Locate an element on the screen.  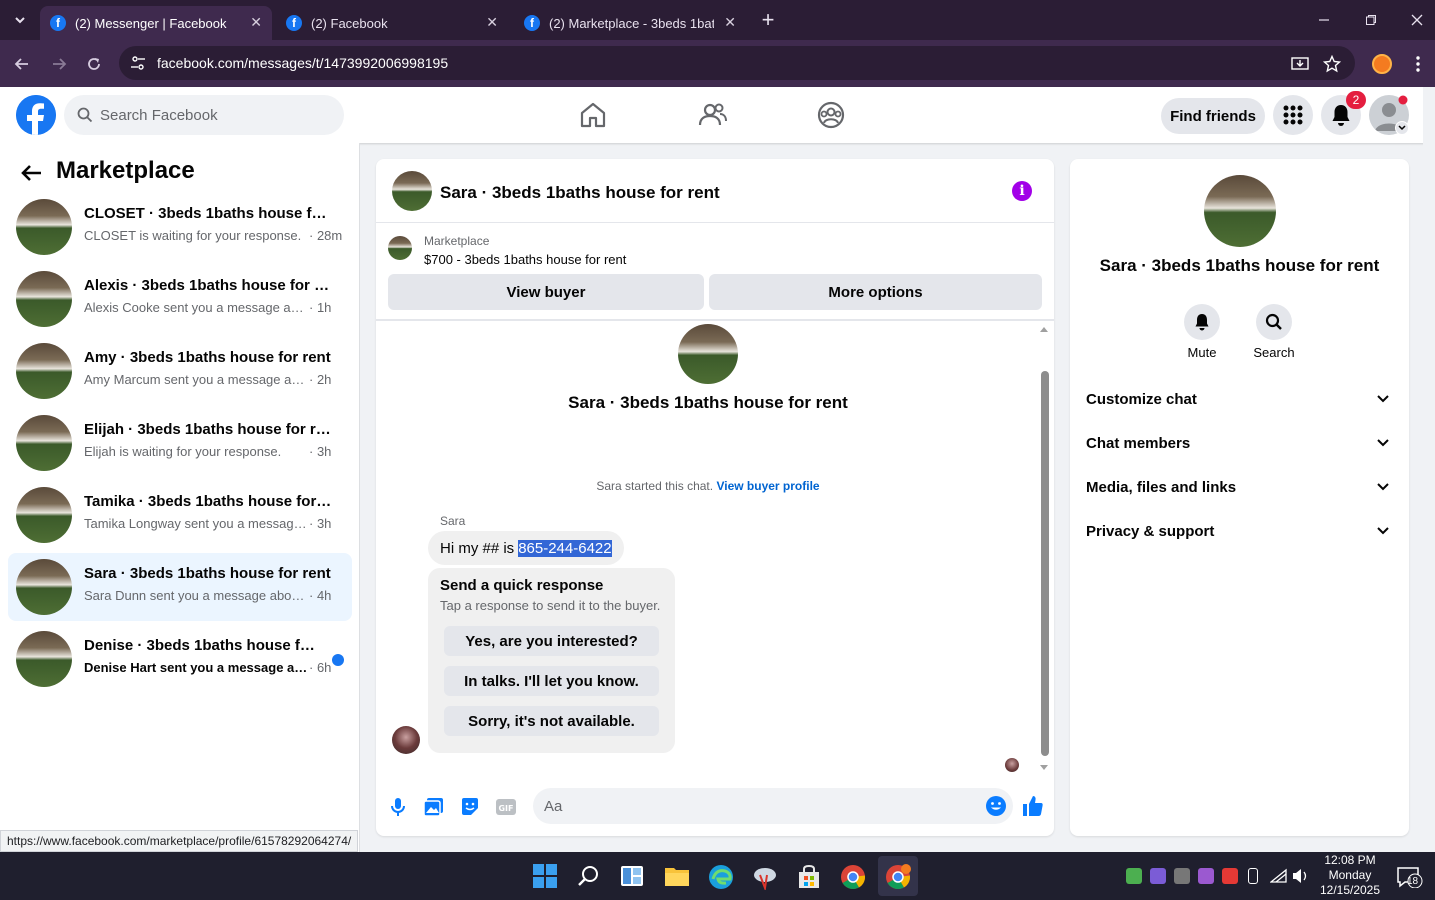
edge-browser-icon is located at coordinates (721, 877).